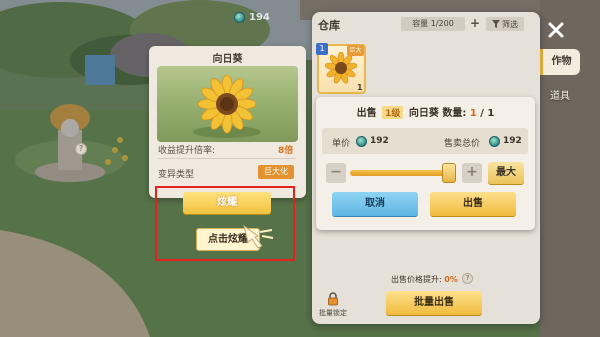 The height and width of the screenshot is (337, 600). I want to click on rate-value: 8倍, so click(286, 151).